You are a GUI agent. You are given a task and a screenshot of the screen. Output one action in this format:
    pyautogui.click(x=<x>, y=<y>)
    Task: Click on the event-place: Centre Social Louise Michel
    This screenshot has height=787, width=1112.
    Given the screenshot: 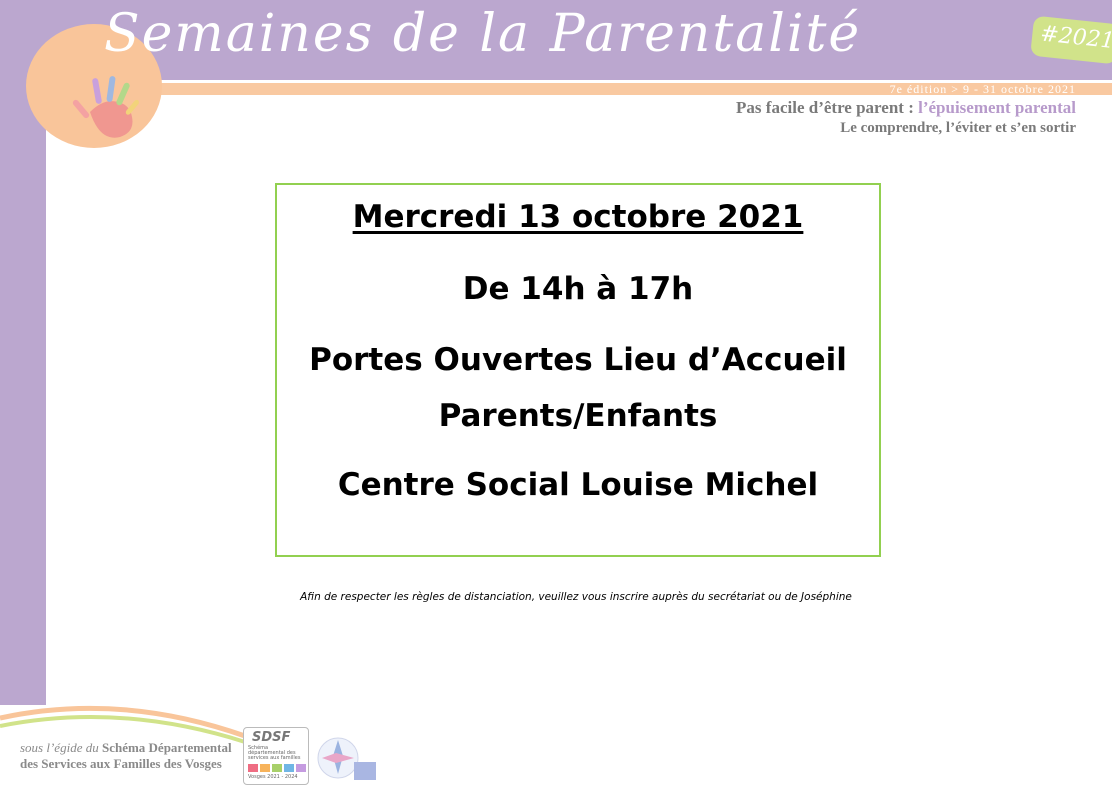 What is the action you would take?
    pyautogui.click(x=578, y=485)
    